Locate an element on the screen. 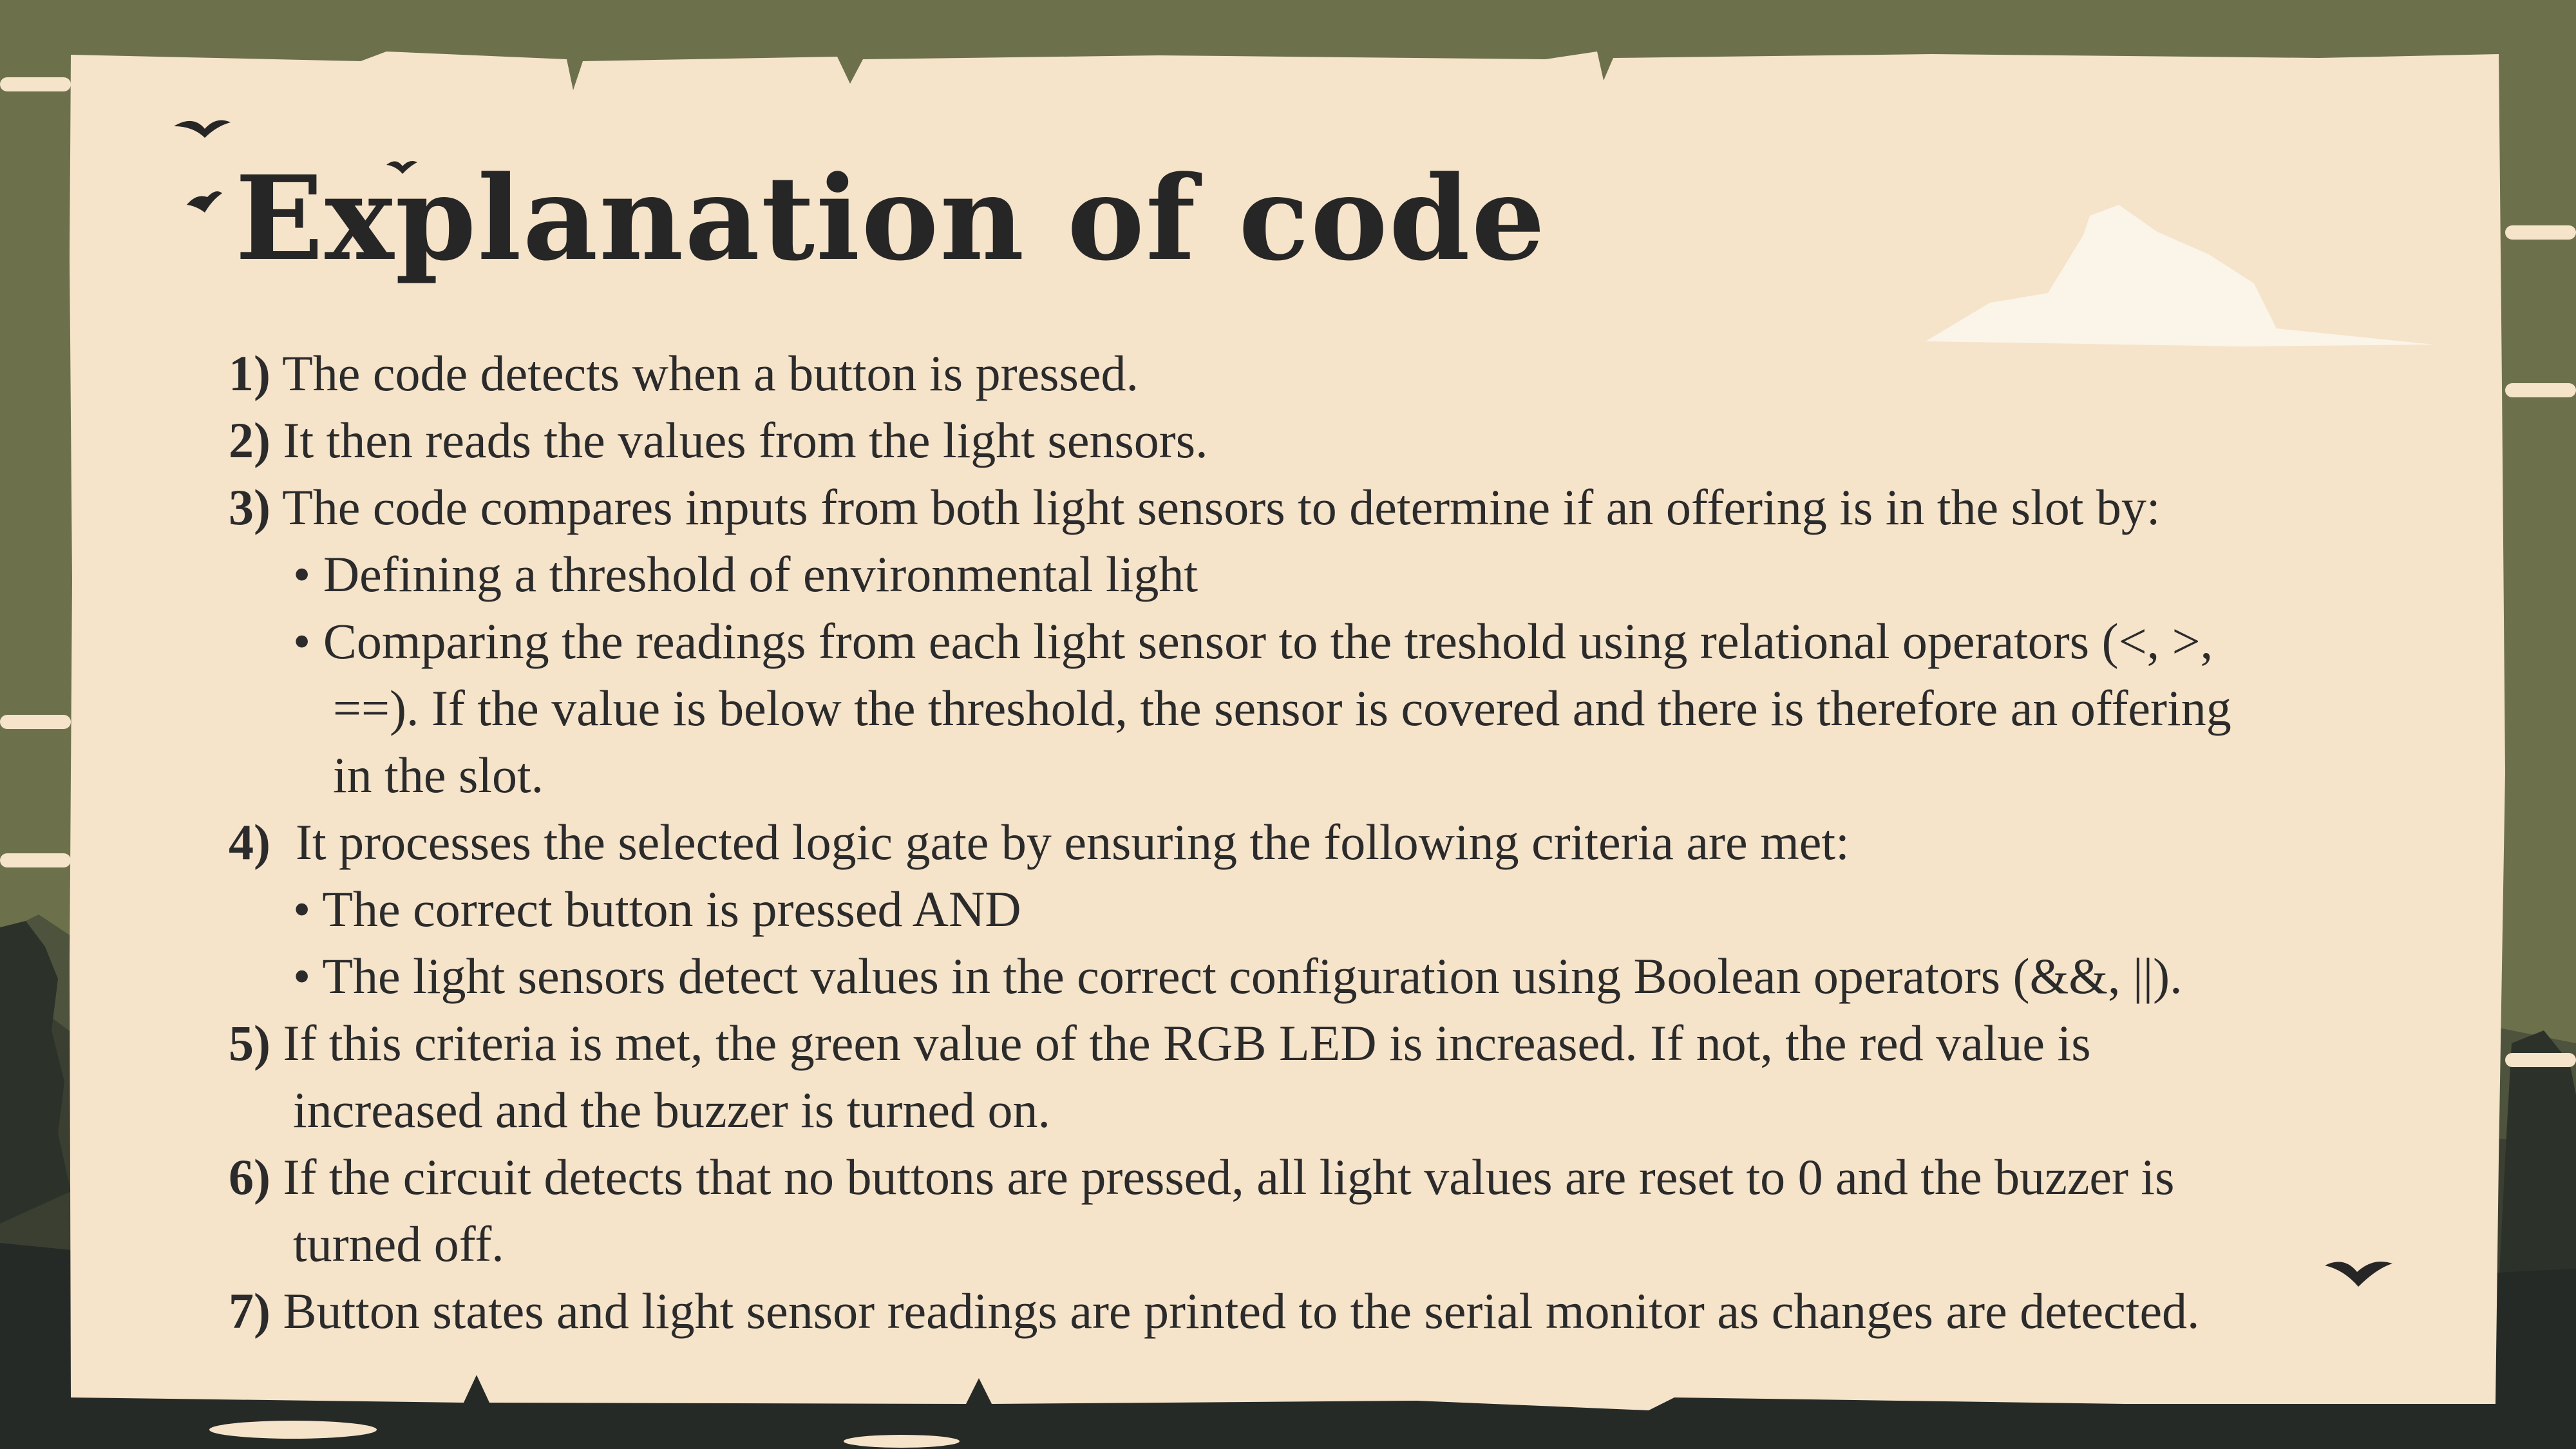 The width and height of the screenshot is (2576, 1449). item-number: 3) is located at coordinates (249, 507).